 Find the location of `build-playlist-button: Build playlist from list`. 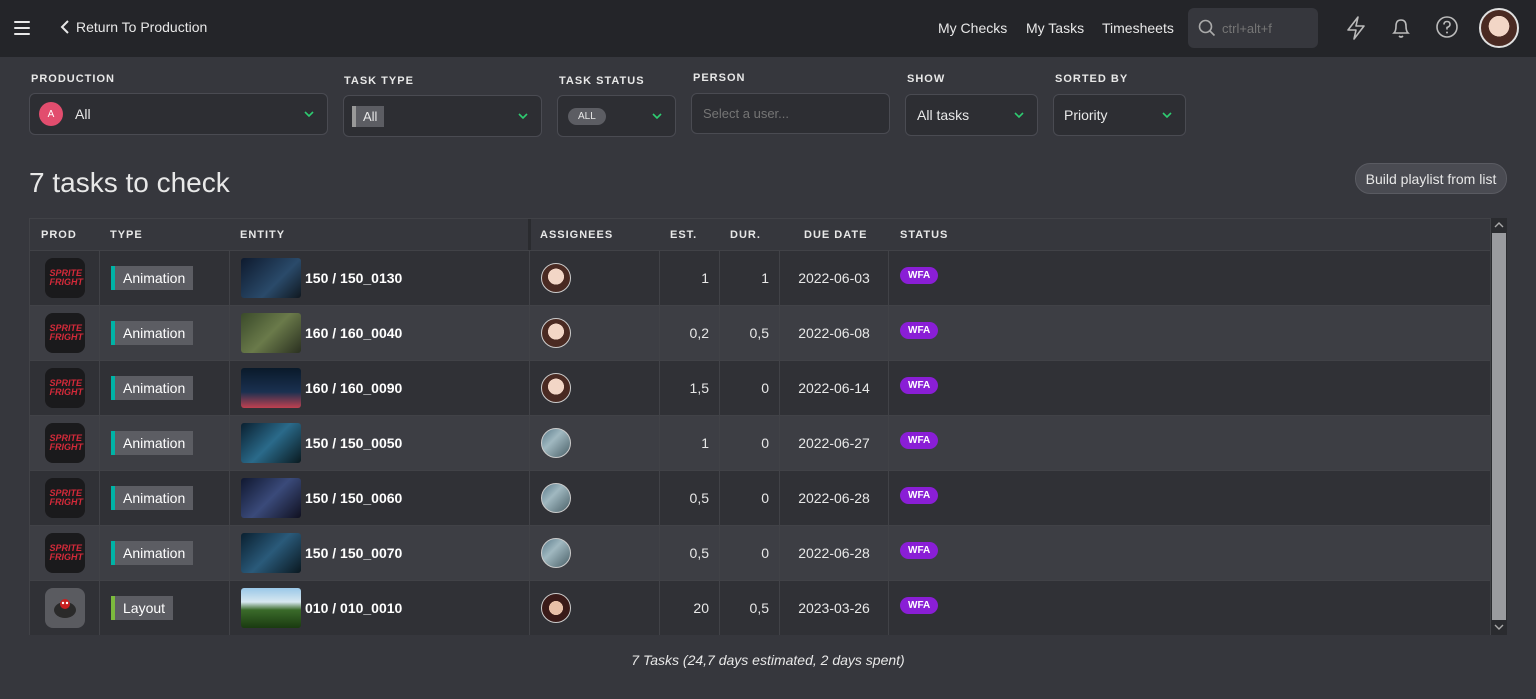

build-playlist-button: Build playlist from list is located at coordinates (1431, 178).